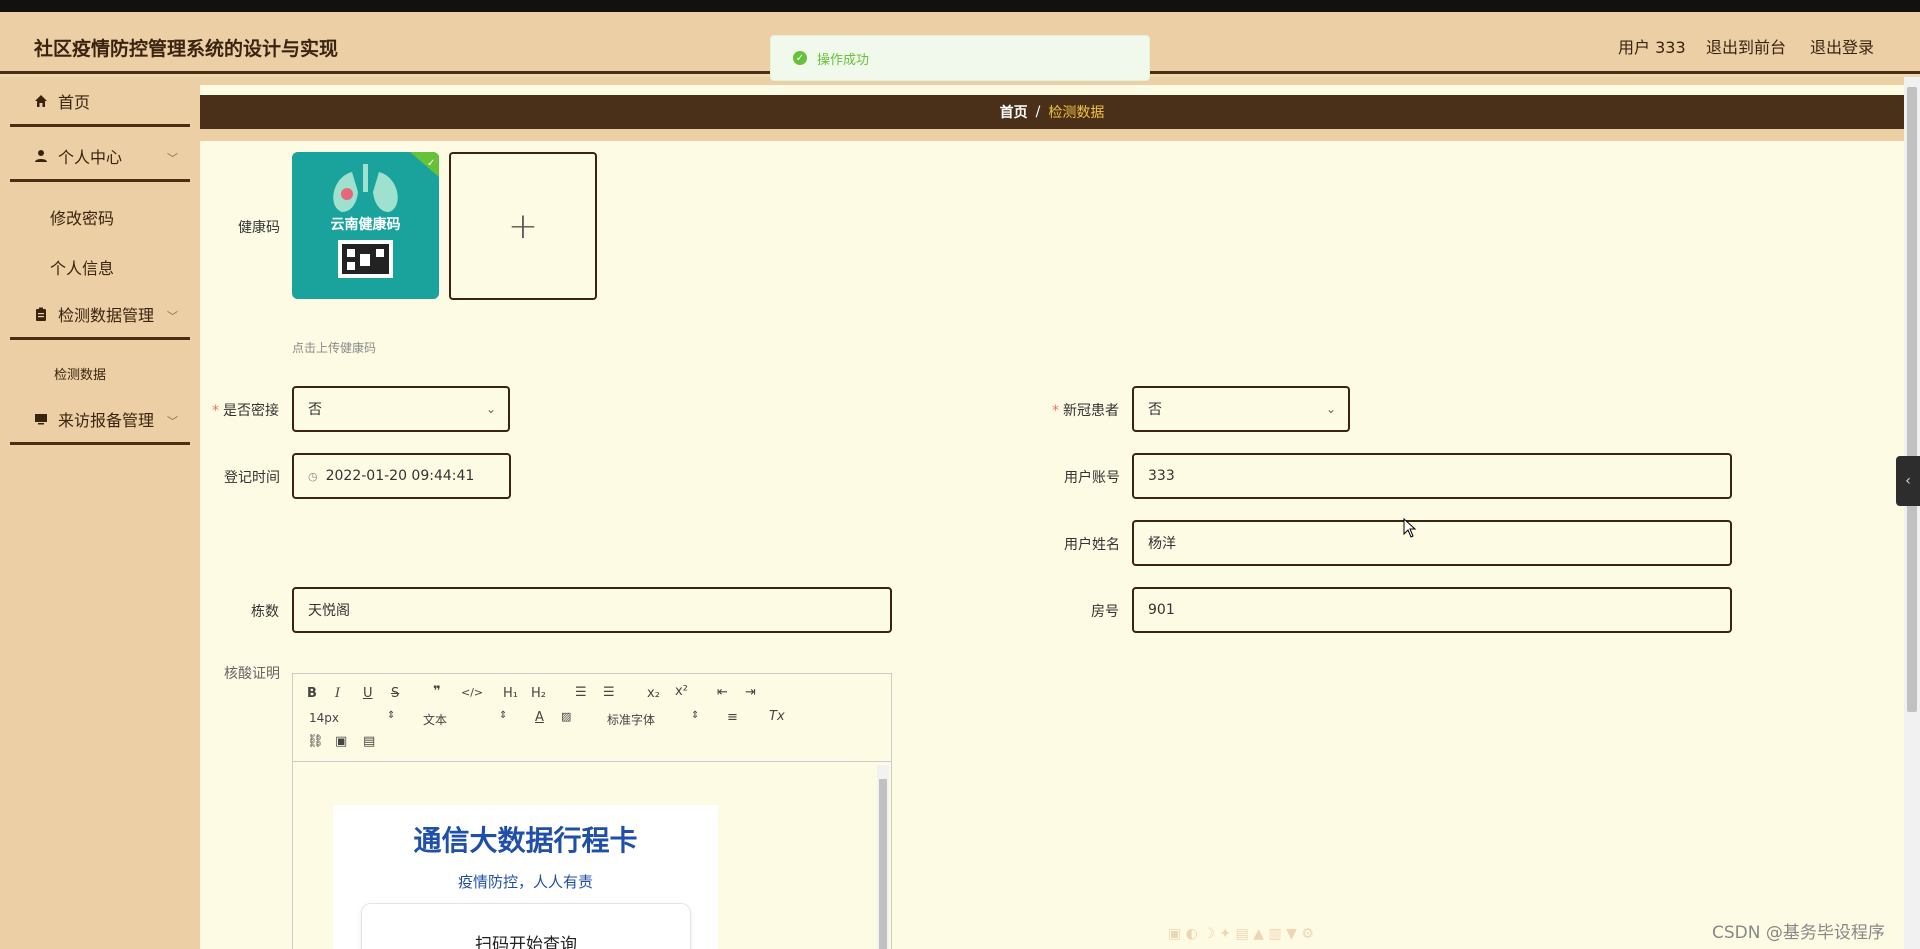 This screenshot has width=1920, height=949. What do you see at coordinates (1155, 410) in the screenshot?
I see `covid-patient-value: 否` at bounding box center [1155, 410].